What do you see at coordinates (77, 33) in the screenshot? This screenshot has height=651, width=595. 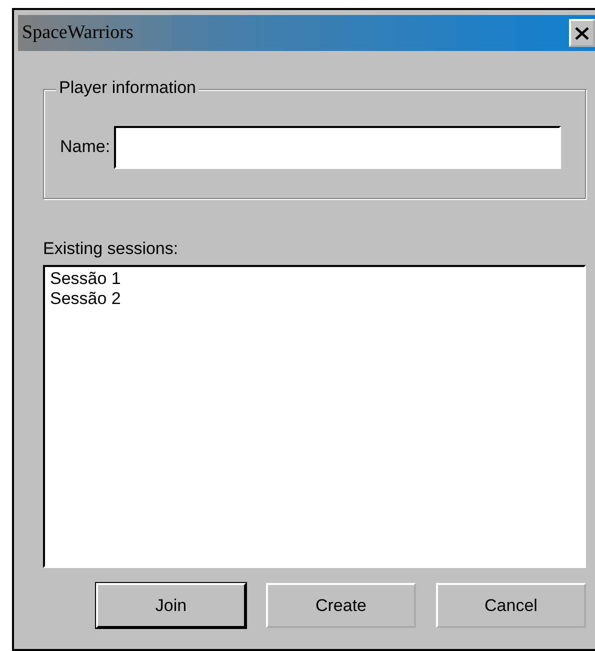 I see `window-title: SpaceWarriors` at bounding box center [77, 33].